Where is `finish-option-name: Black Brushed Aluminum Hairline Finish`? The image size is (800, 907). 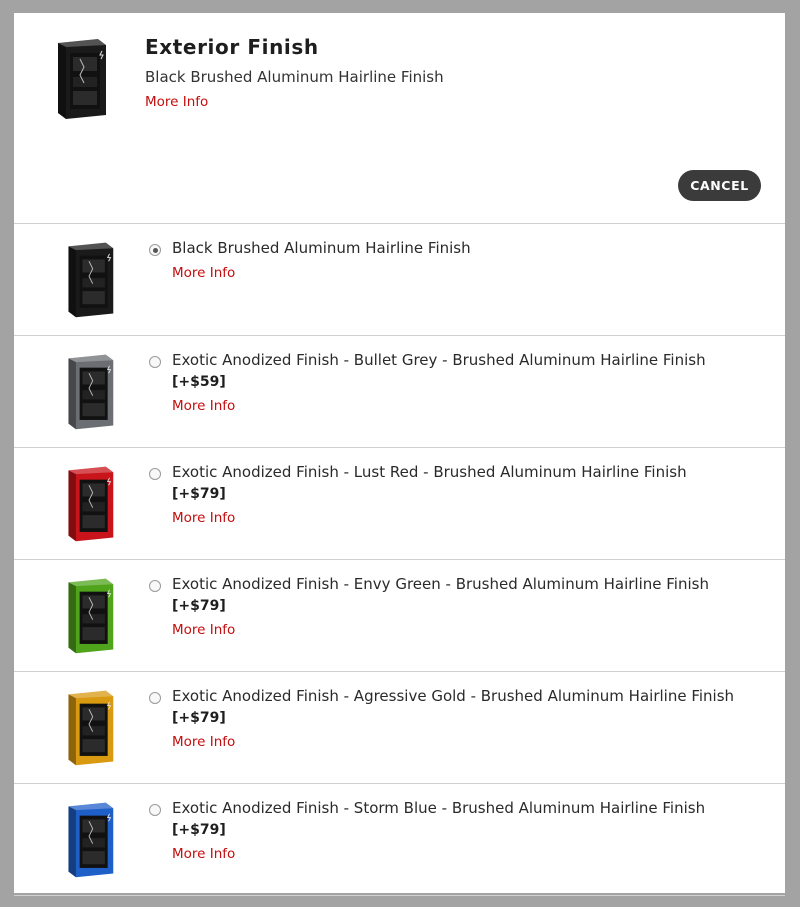
finish-option-name: Black Brushed Aluminum Hairline Finish is located at coordinates (321, 248).